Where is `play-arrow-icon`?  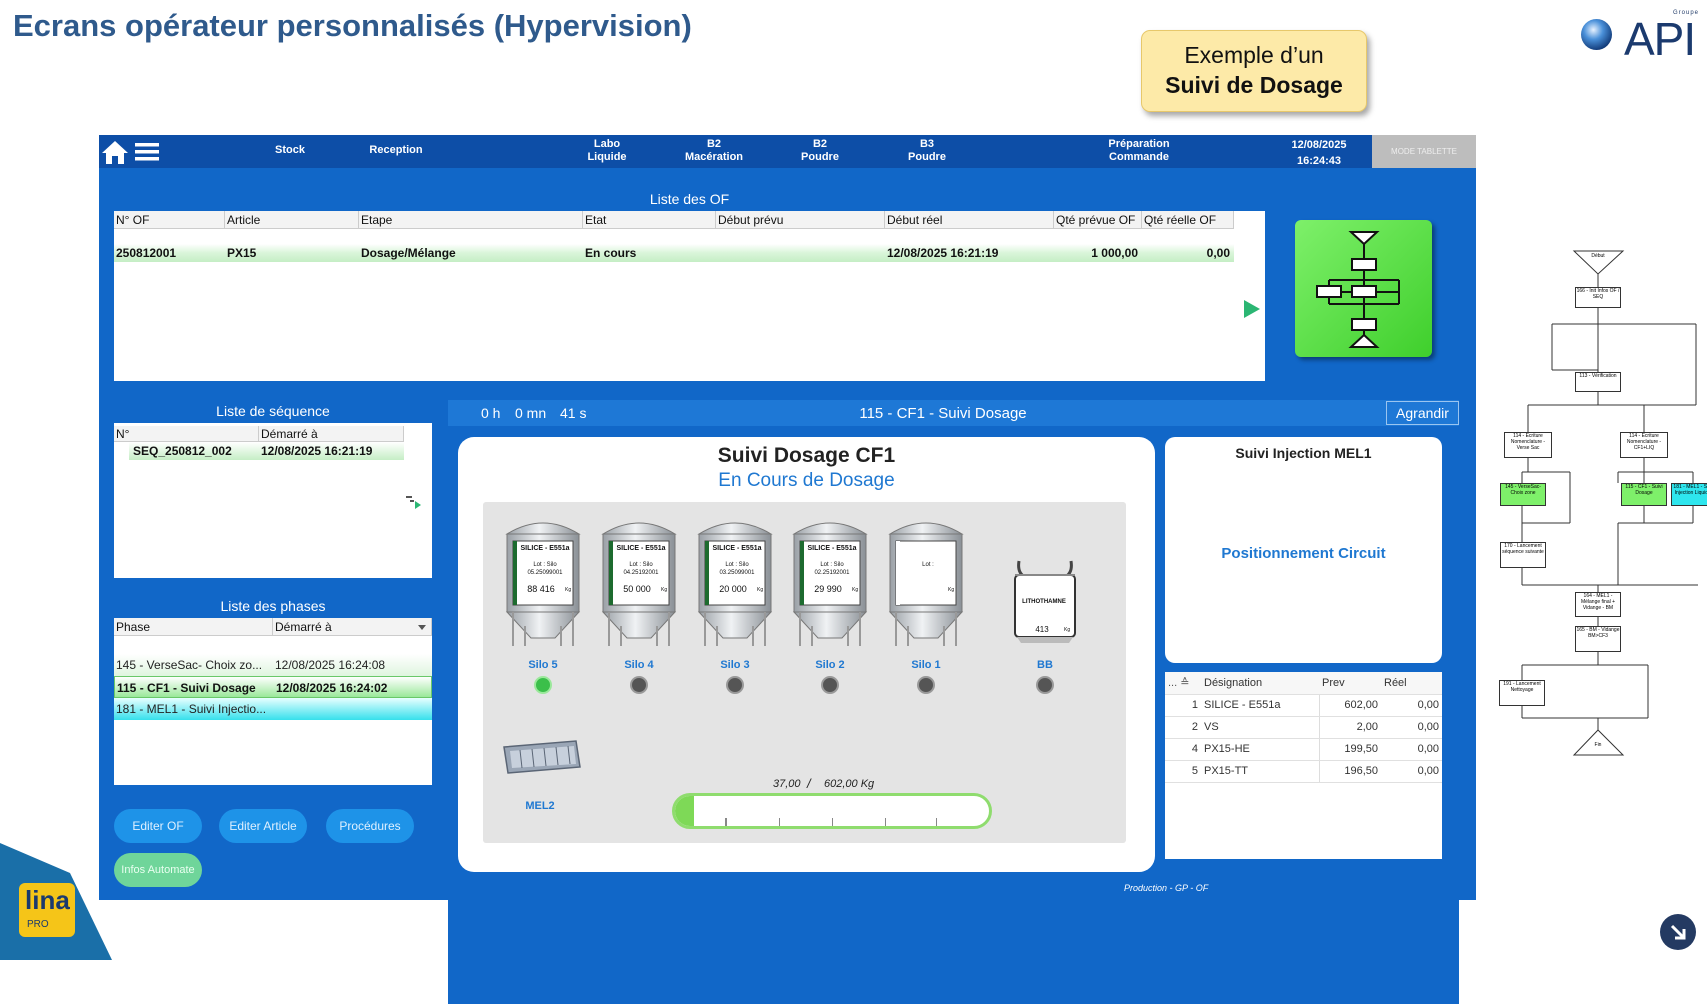
play-arrow-icon is located at coordinates (1252, 311).